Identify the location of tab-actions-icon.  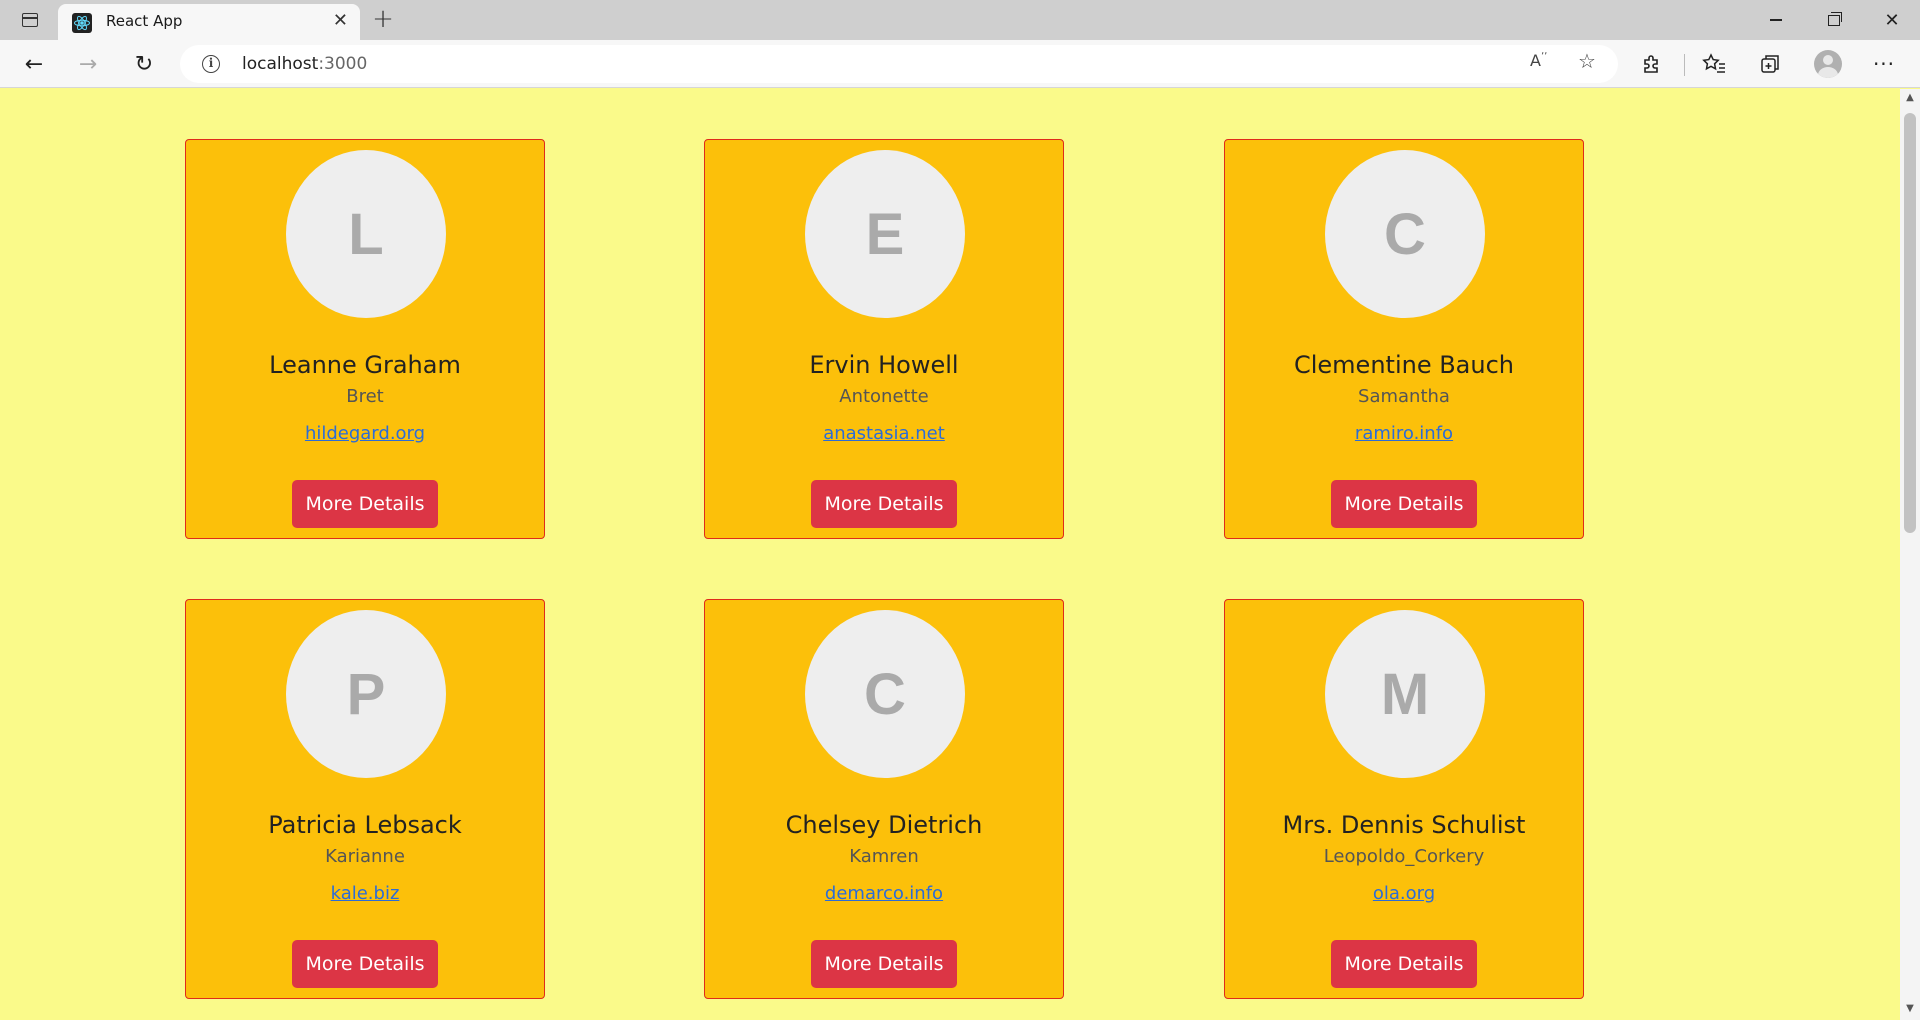
(30, 20).